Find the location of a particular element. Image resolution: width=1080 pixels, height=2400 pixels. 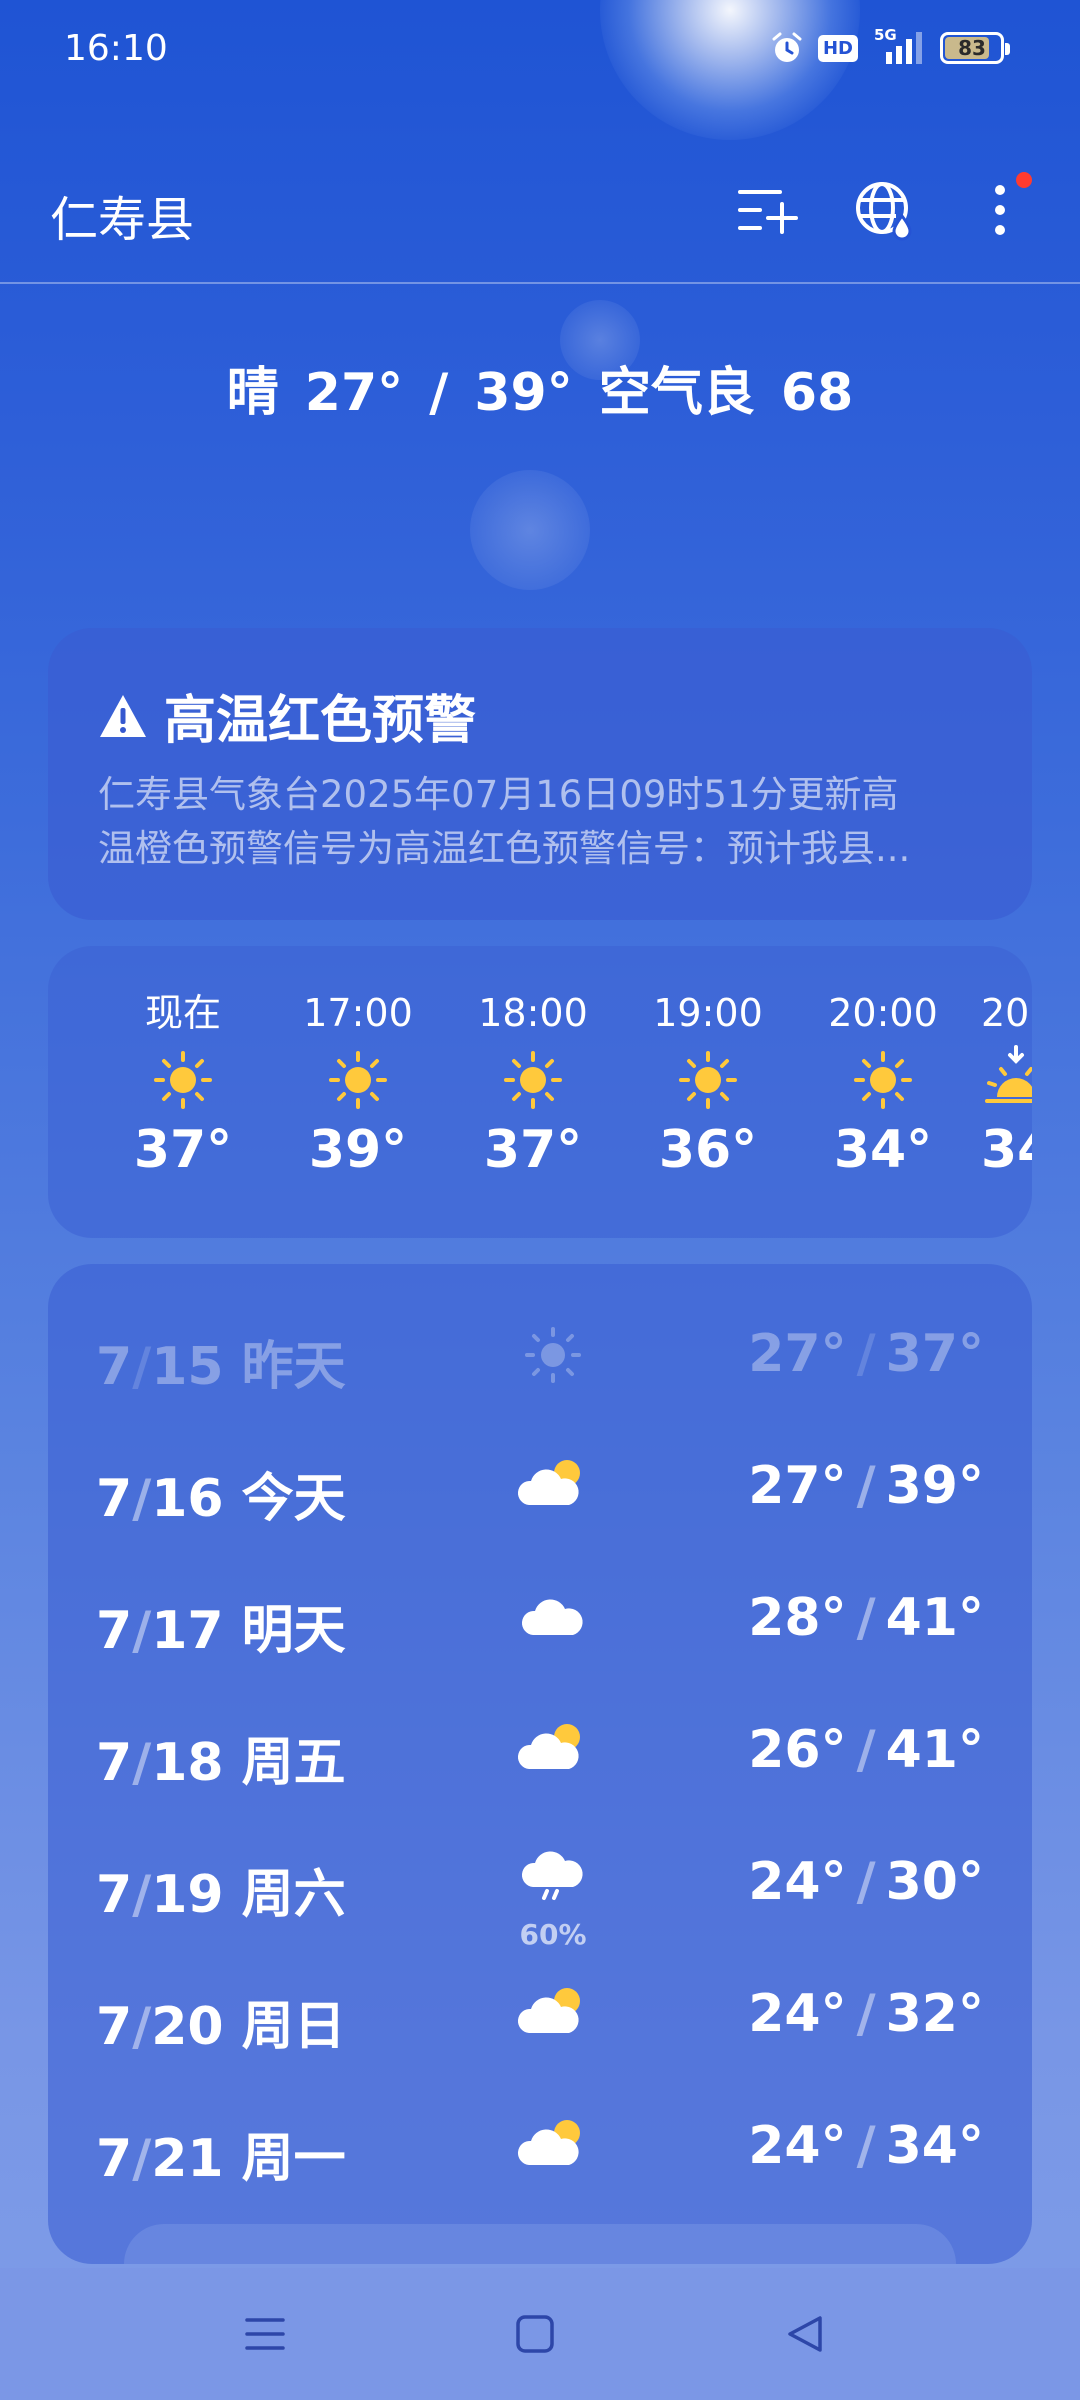

warning-icon is located at coordinates (123, 715).